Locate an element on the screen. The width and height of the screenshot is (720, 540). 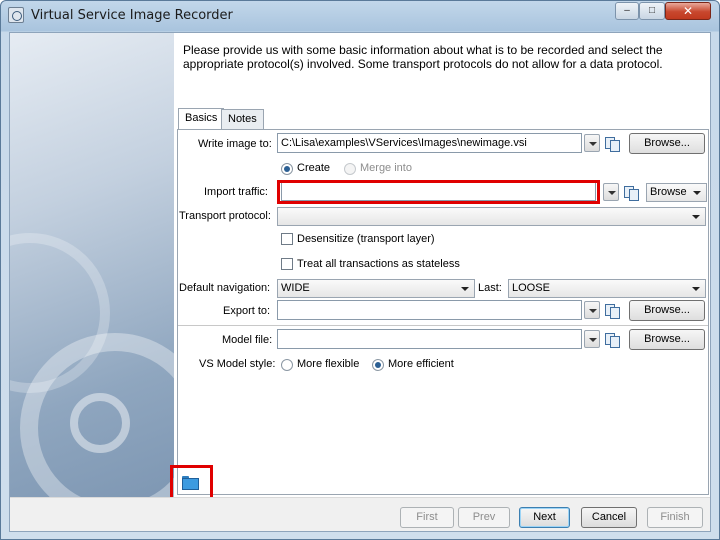
merge-into-label: Merge into is located at coordinates (386, 168).